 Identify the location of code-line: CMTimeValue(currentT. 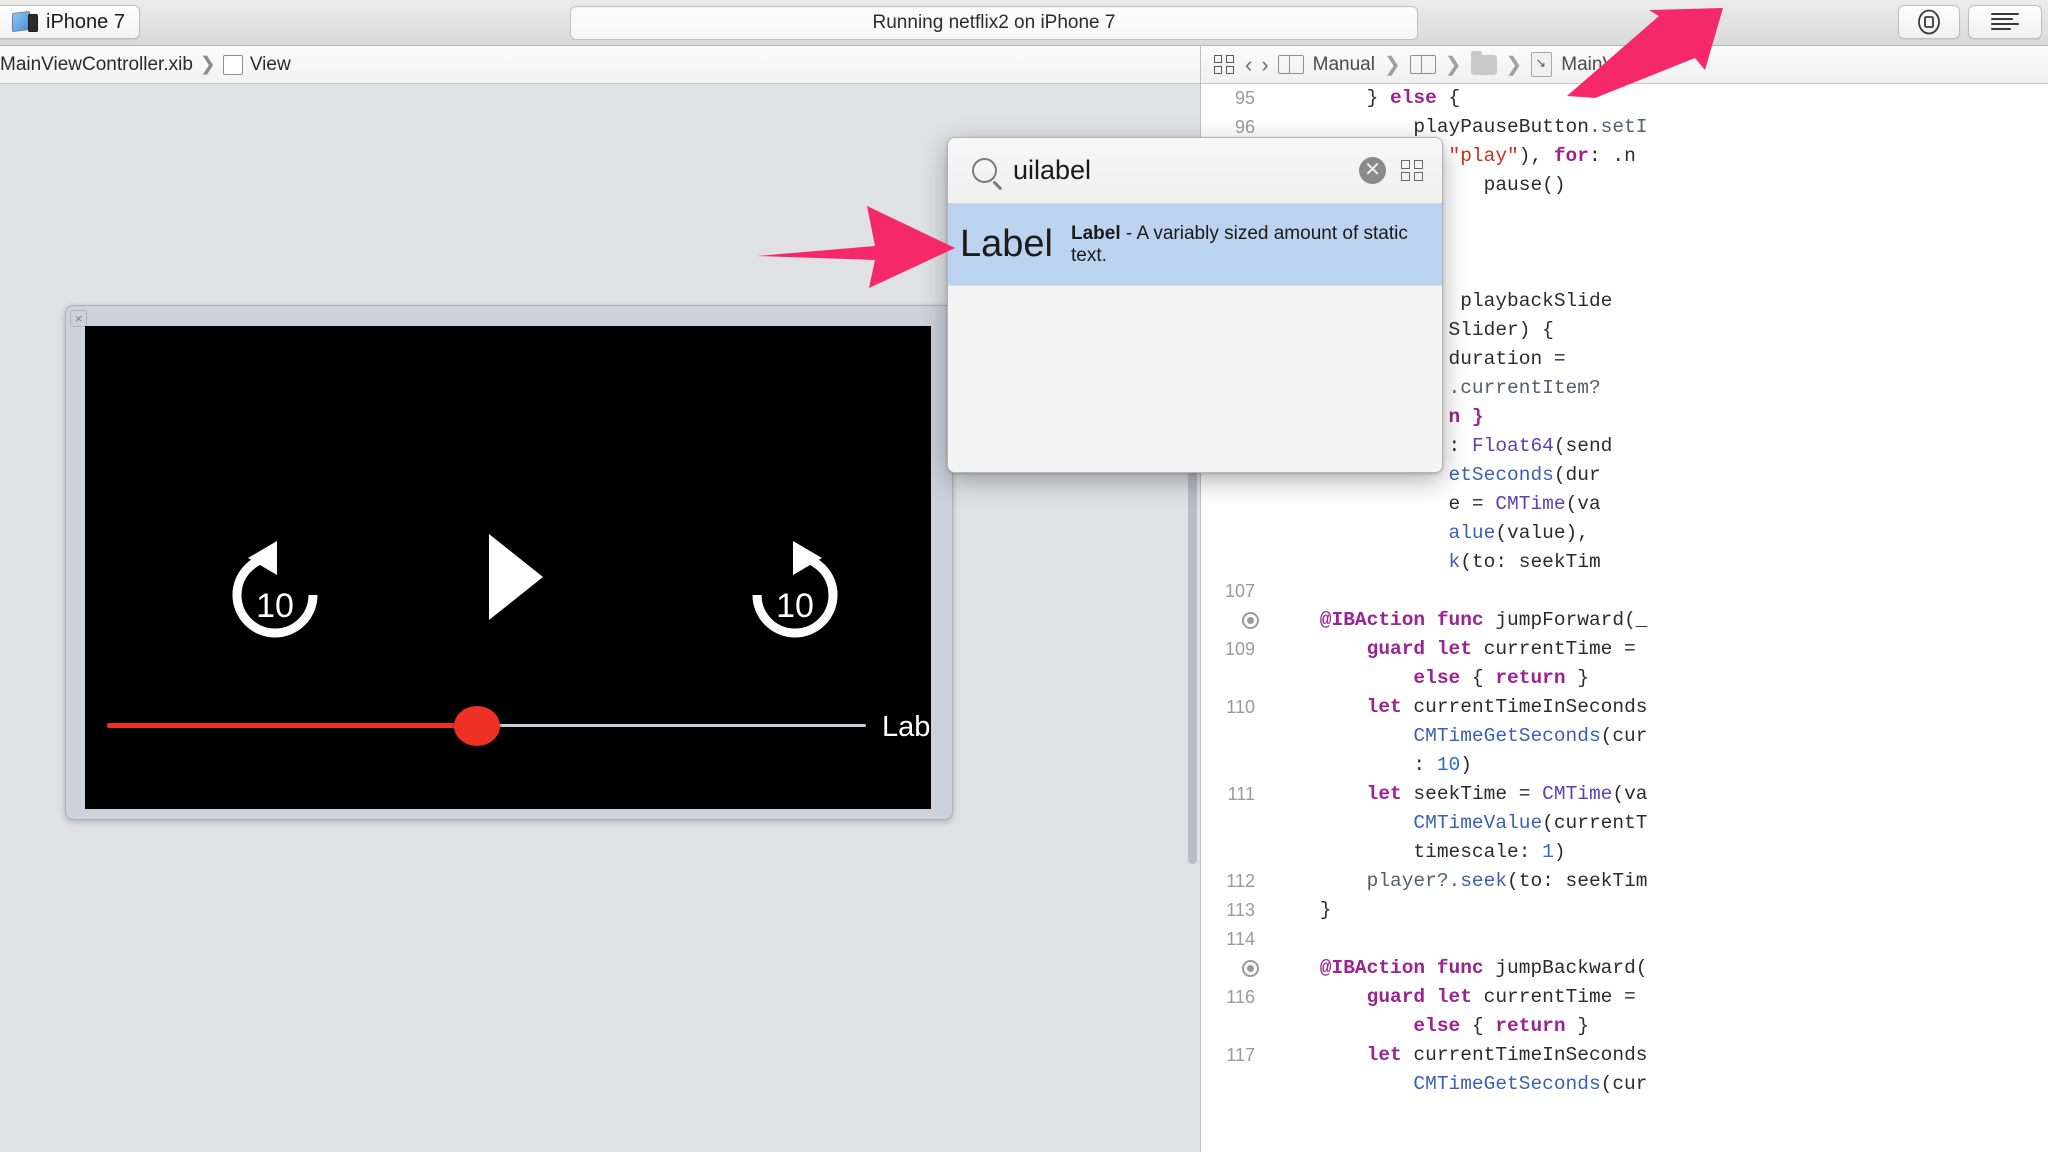
(1624, 823).